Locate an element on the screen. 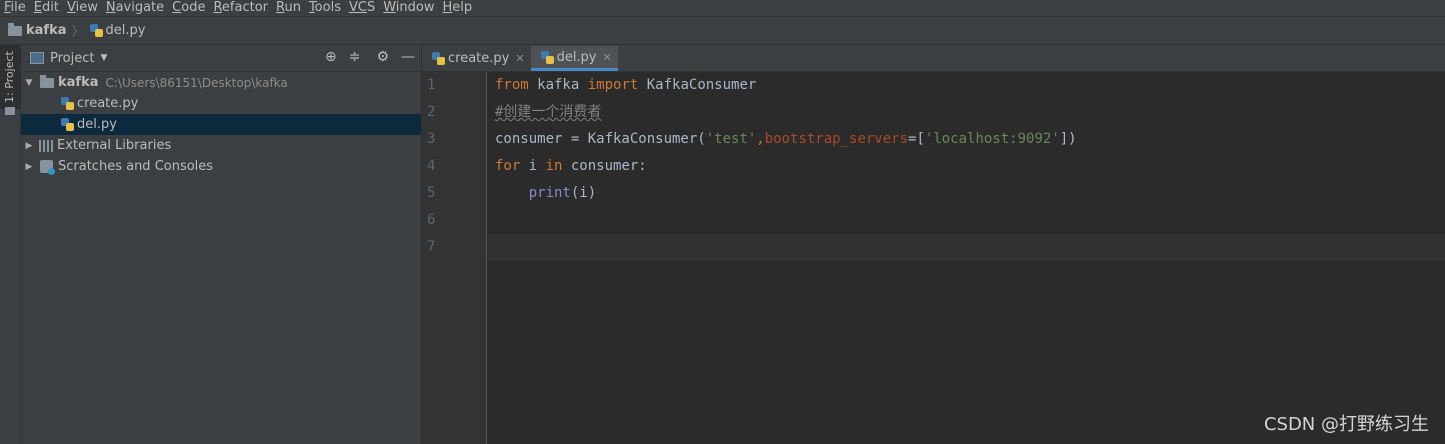 This screenshot has height=444, width=1445. root-folder-path: C:\Users\86151\Desktop\kafka is located at coordinates (196, 82).